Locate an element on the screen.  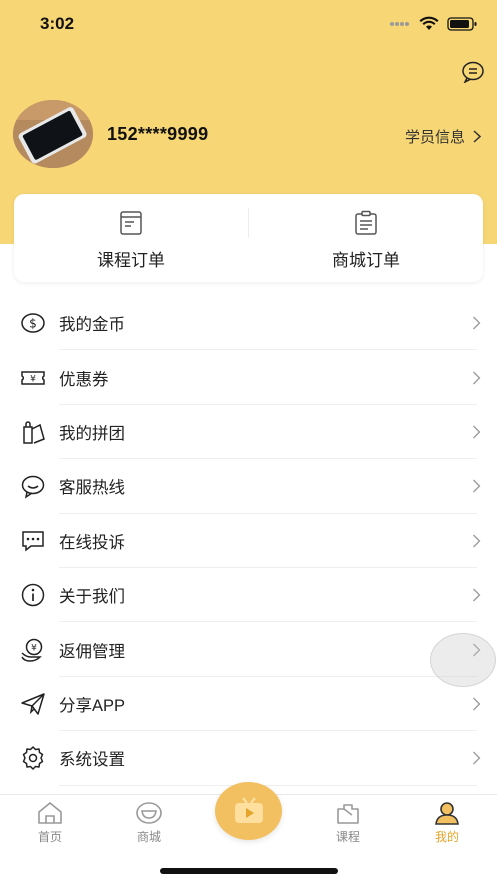
menu-label: 关于我们 is located at coordinates (92, 597).